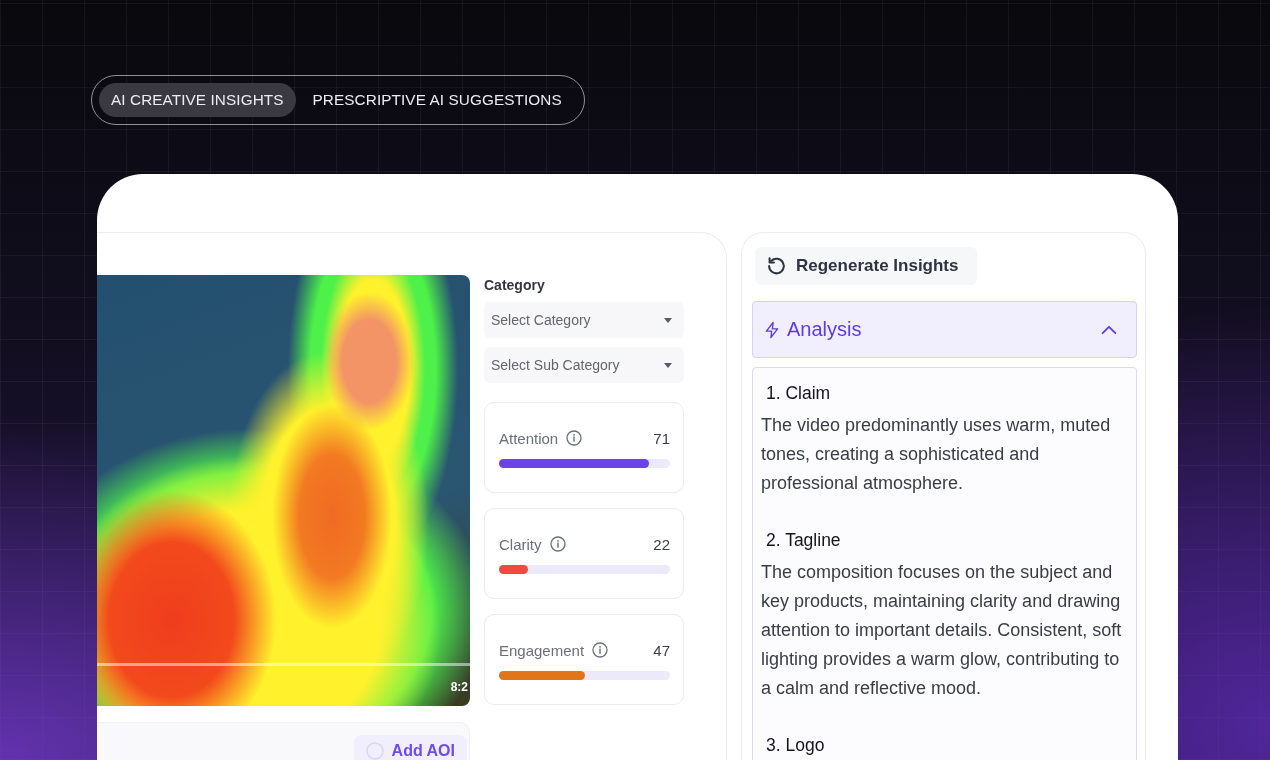  I want to click on metric-value: 22, so click(661, 544).